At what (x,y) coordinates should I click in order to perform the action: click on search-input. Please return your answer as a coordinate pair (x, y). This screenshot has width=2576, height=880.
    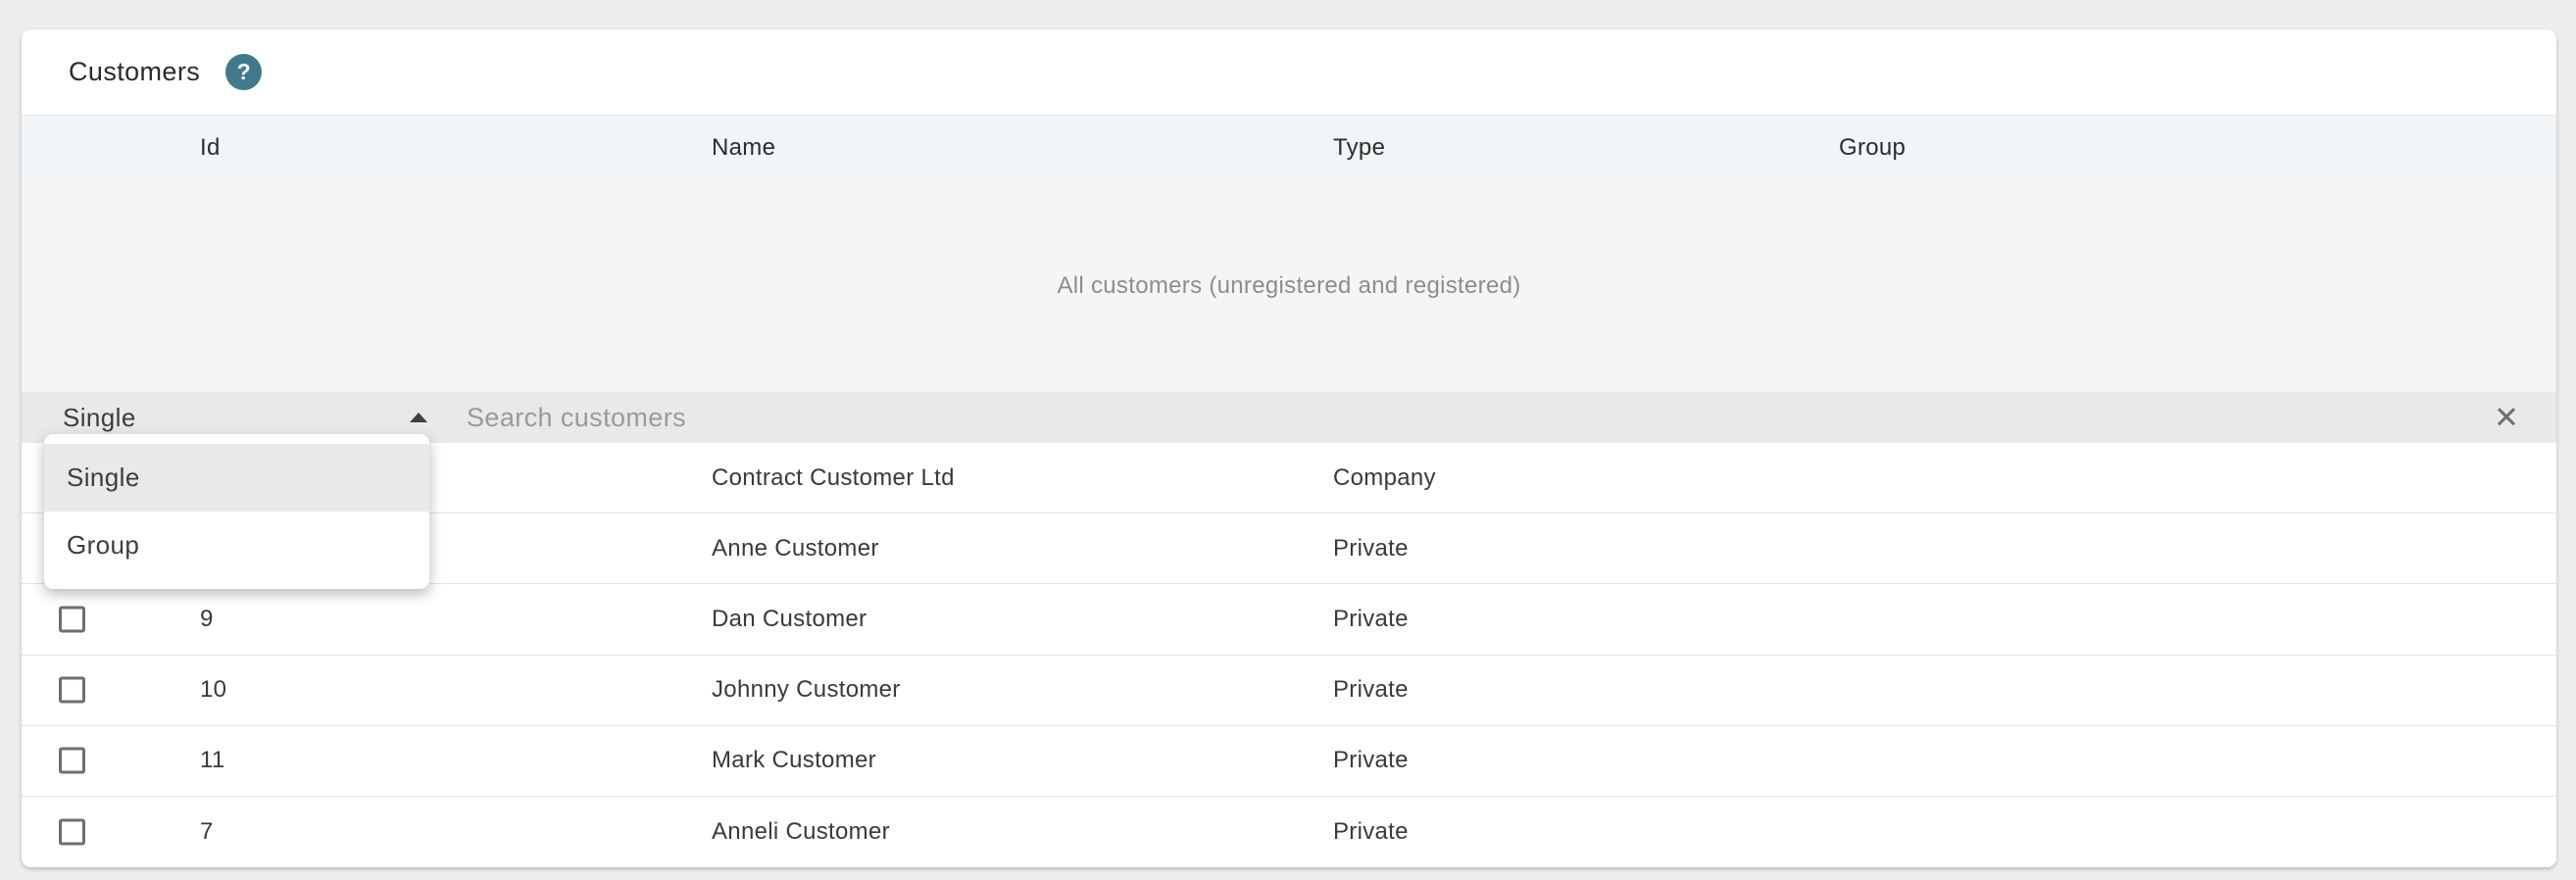
    Looking at the image, I should click on (1437, 418).